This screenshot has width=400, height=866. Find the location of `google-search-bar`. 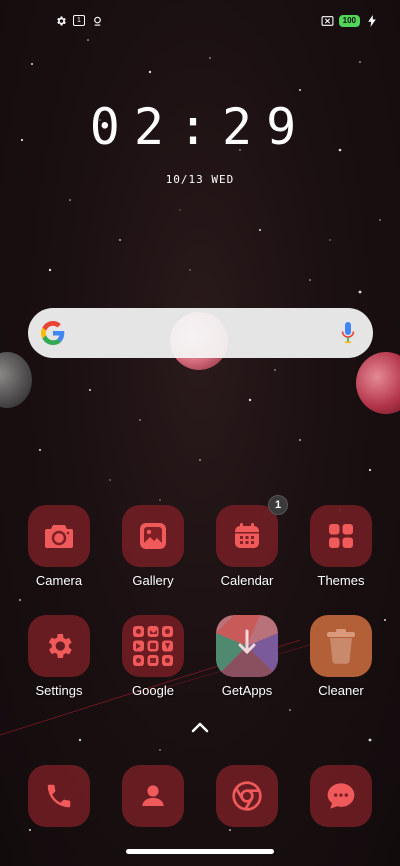

google-search-bar is located at coordinates (200, 333).